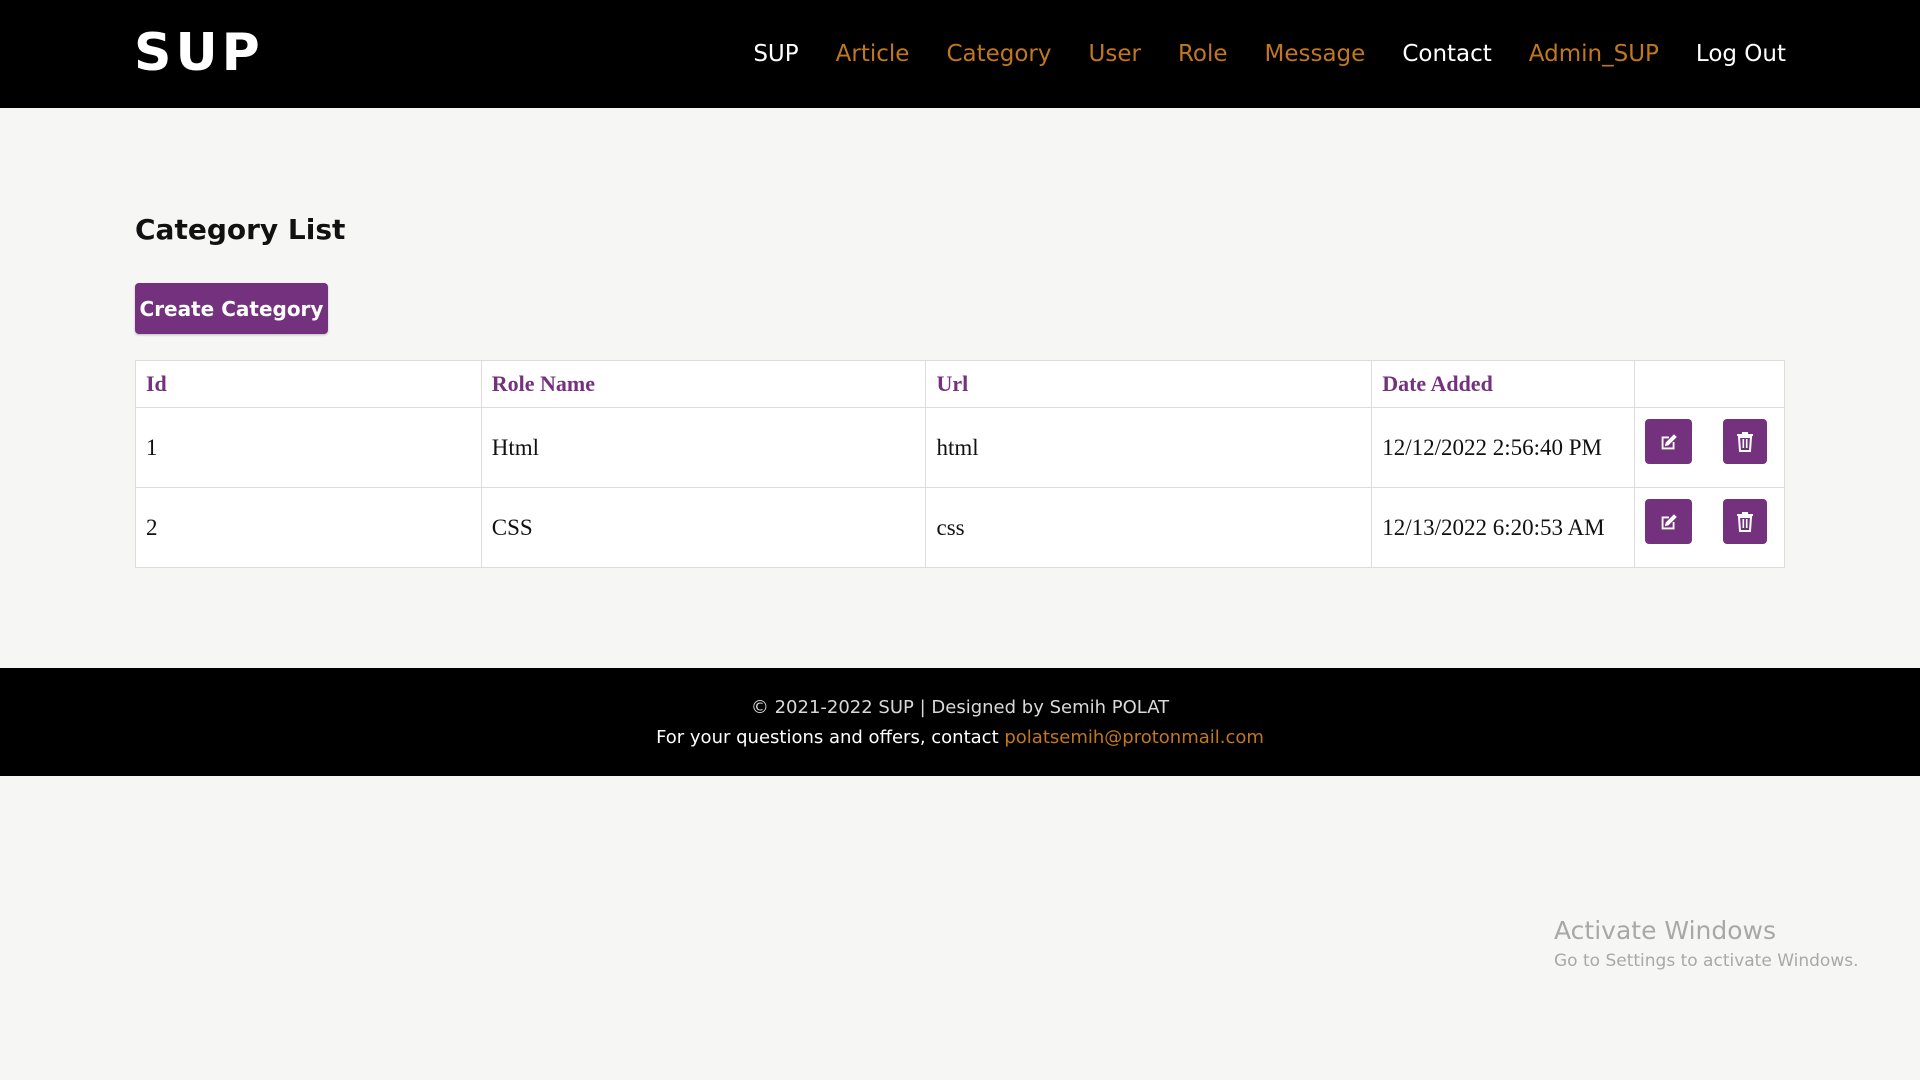 This screenshot has width=1920, height=1080. I want to click on page-title: Category List, so click(240, 229).